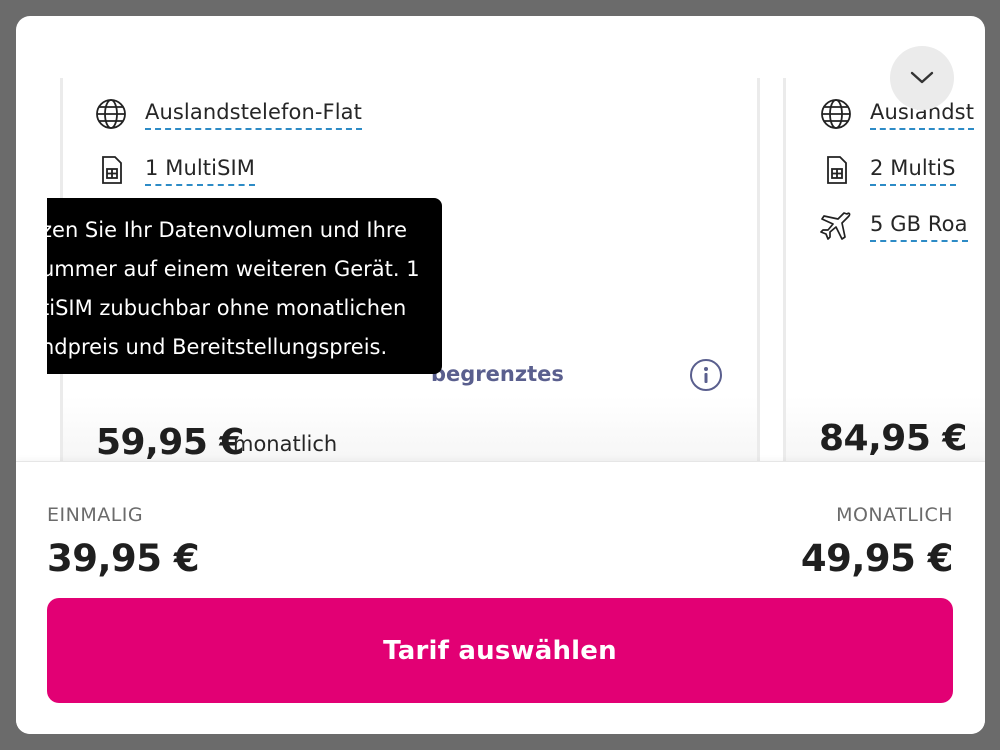 The width and height of the screenshot is (1000, 750). I want to click on chevron-down-icon, so click(922, 77).